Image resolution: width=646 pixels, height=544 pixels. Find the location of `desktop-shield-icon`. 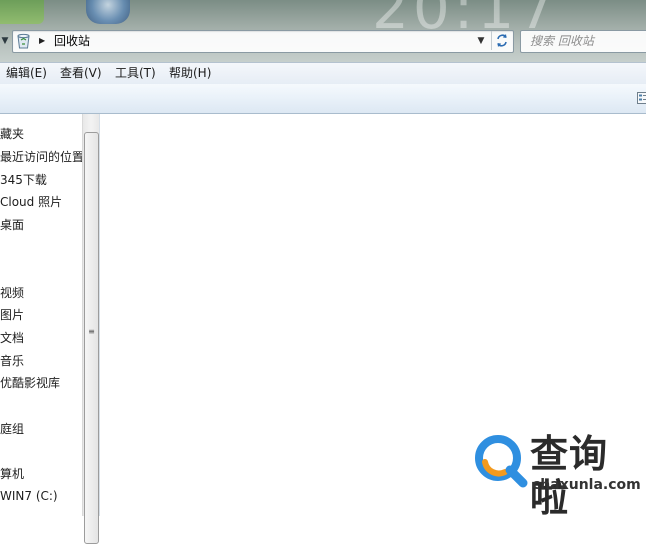

desktop-shield-icon is located at coordinates (108, 12).